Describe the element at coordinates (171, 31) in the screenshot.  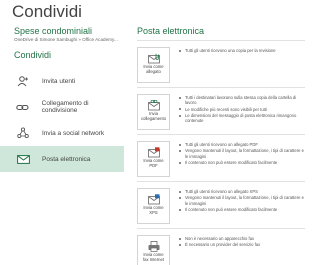
I see `email-section-title: Posta elettronica` at that location.